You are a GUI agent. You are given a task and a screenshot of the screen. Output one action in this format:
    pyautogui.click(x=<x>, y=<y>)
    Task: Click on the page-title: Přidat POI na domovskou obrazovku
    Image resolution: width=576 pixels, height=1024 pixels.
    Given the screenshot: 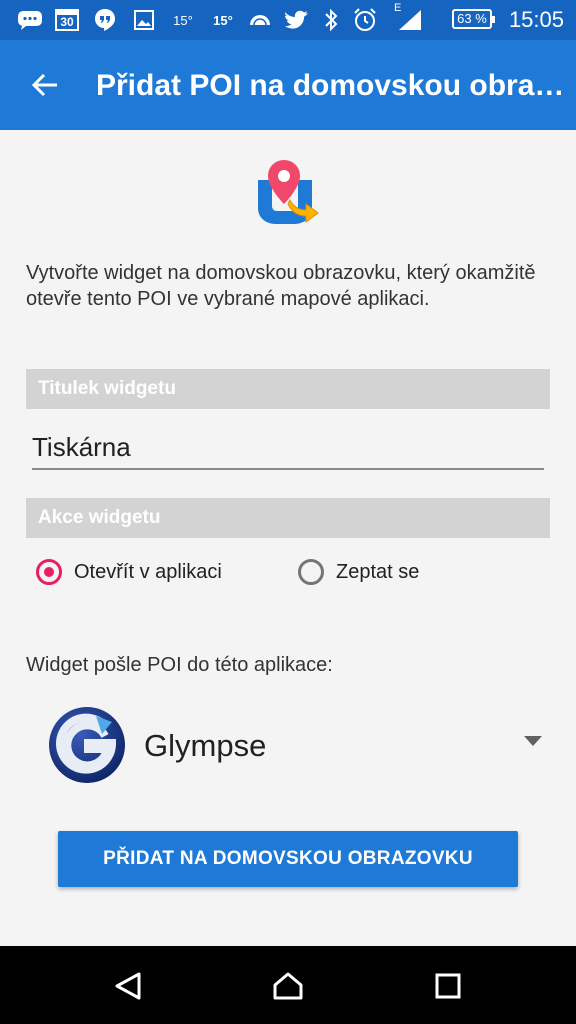 What is the action you would take?
    pyautogui.click(x=331, y=85)
    